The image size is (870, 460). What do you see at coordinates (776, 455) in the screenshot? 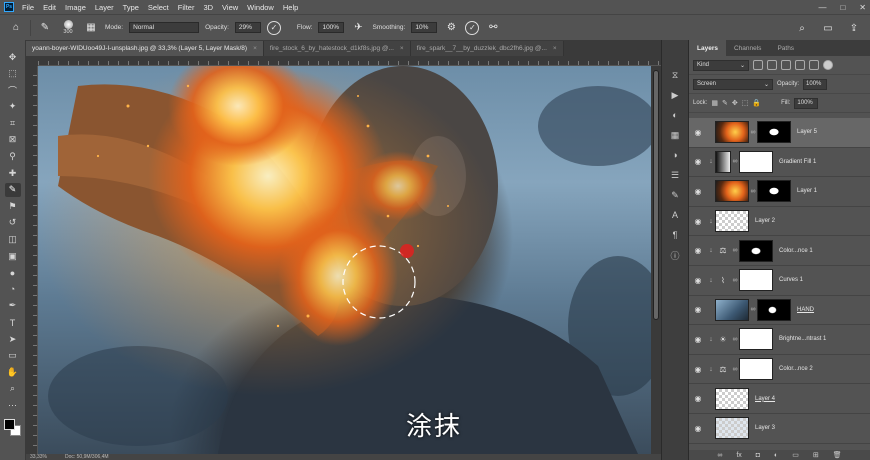
I see `new-adjustment-icon: ◐` at bounding box center [776, 455].